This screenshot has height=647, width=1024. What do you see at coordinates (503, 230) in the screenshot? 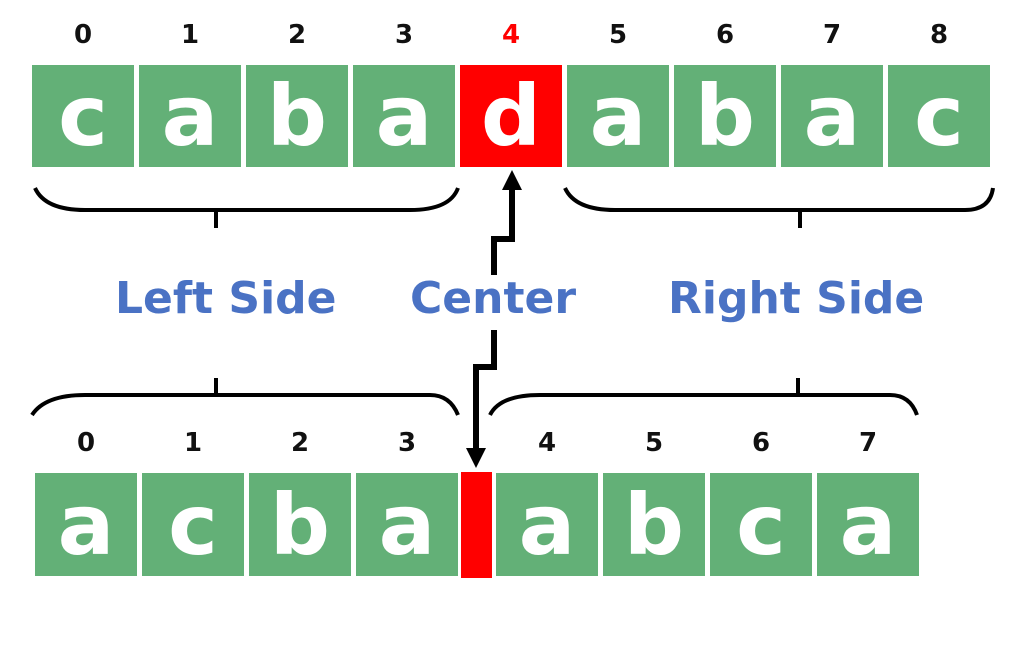
I see `arrow-up-line` at bounding box center [503, 230].